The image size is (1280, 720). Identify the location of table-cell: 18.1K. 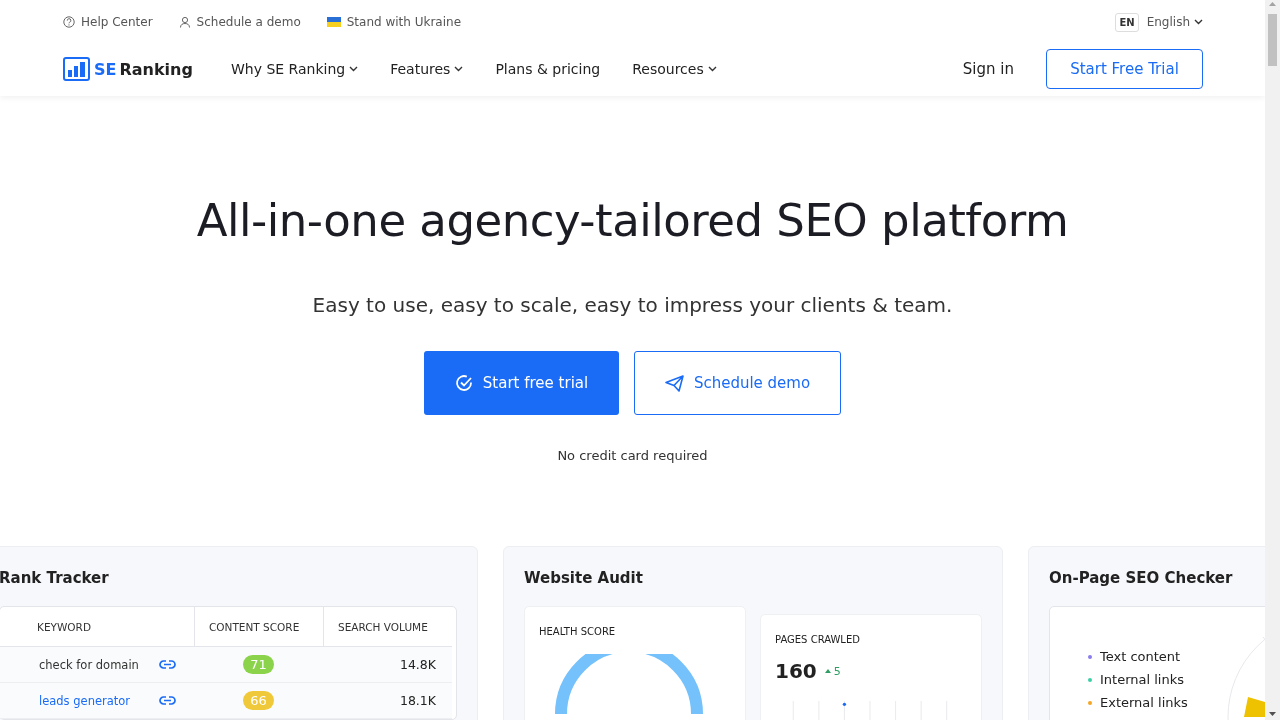
(387, 701).